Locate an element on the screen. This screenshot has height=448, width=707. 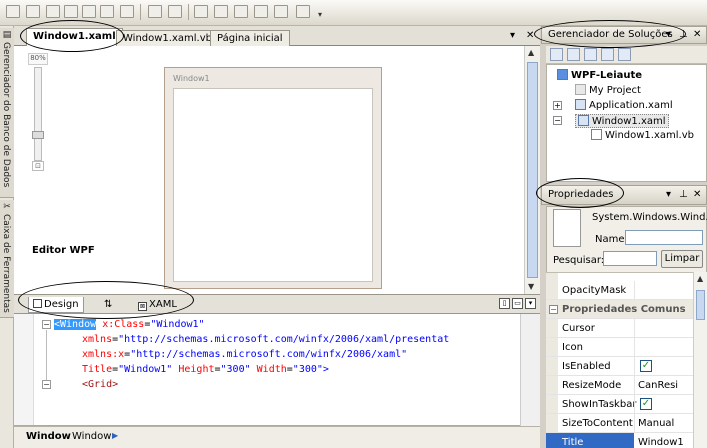
prop-row-icon: Icon is located at coordinates (619, 347).